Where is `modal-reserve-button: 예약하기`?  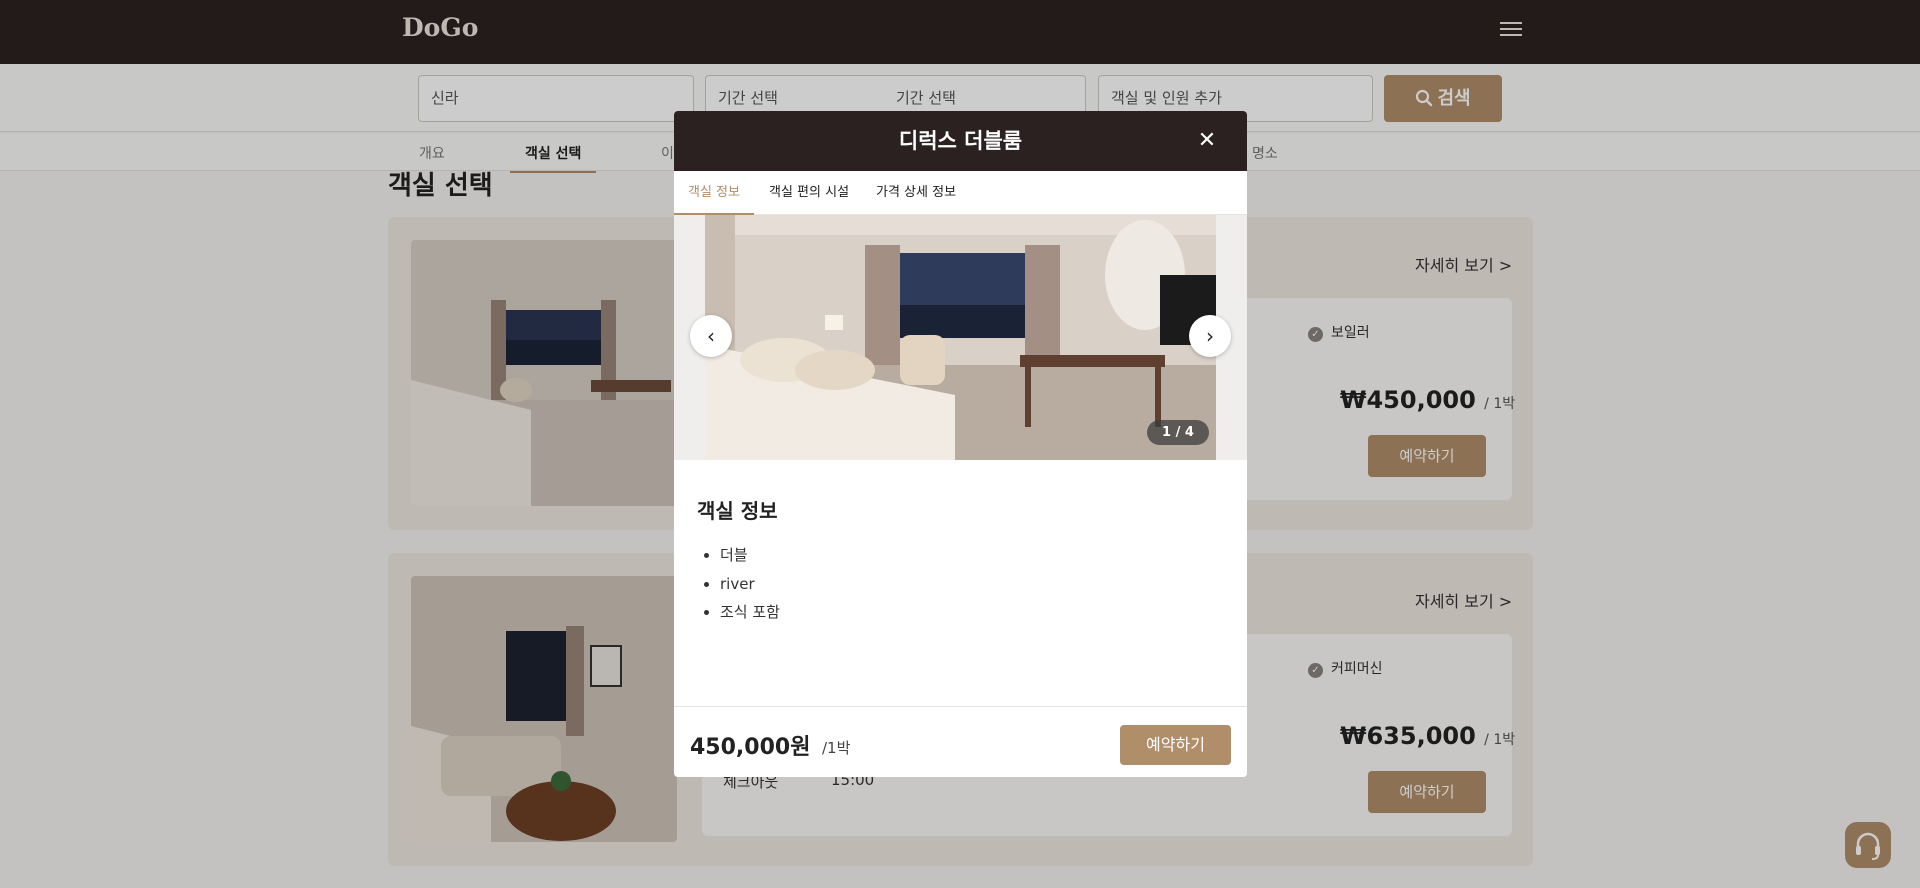
modal-reserve-button: 예약하기 is located at coordinates (1175, 745).